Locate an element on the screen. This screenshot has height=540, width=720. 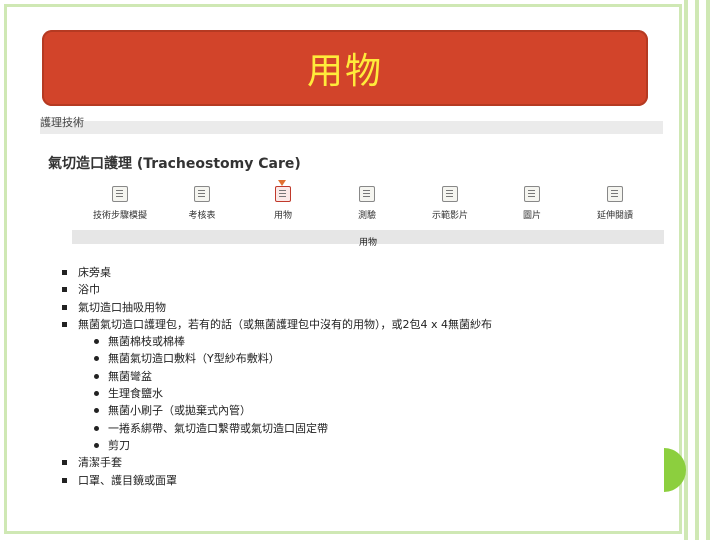
title-banner: 用物 is located at coordinates (345, 68).